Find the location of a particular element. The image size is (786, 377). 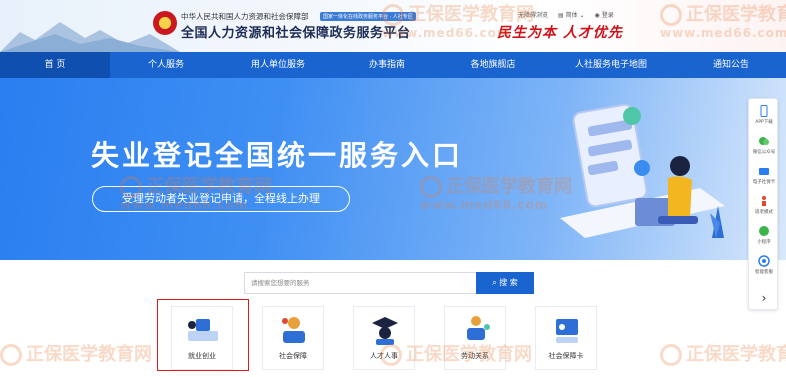

document-icon: ▤ is located at coordinates (562, 15).